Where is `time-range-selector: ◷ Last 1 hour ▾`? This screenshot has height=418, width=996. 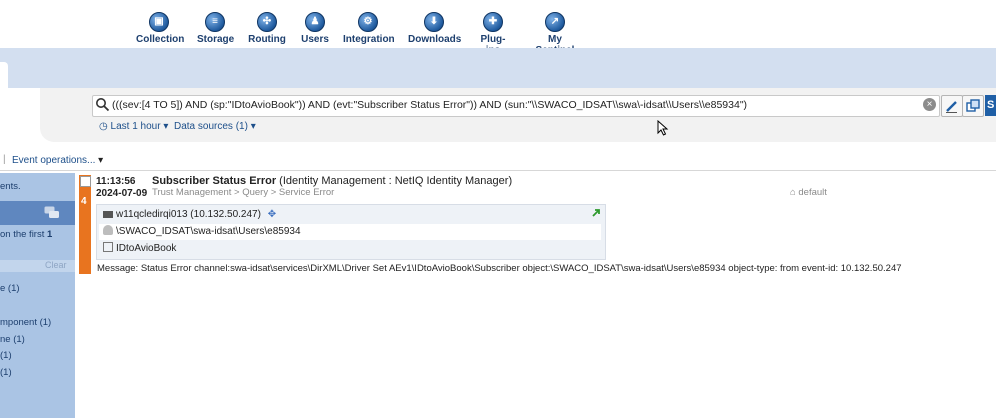 time-range-selector: ◷ Last 1 hour ▾ is located at coordinates (133, 126).